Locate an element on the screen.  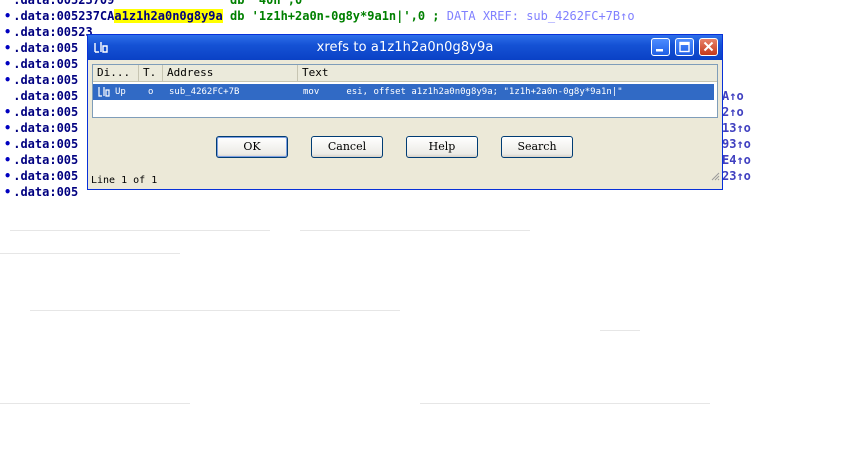
code-token: DATA XREF: sub_4262FC+7B↑o is located at coordinates (540, 16).